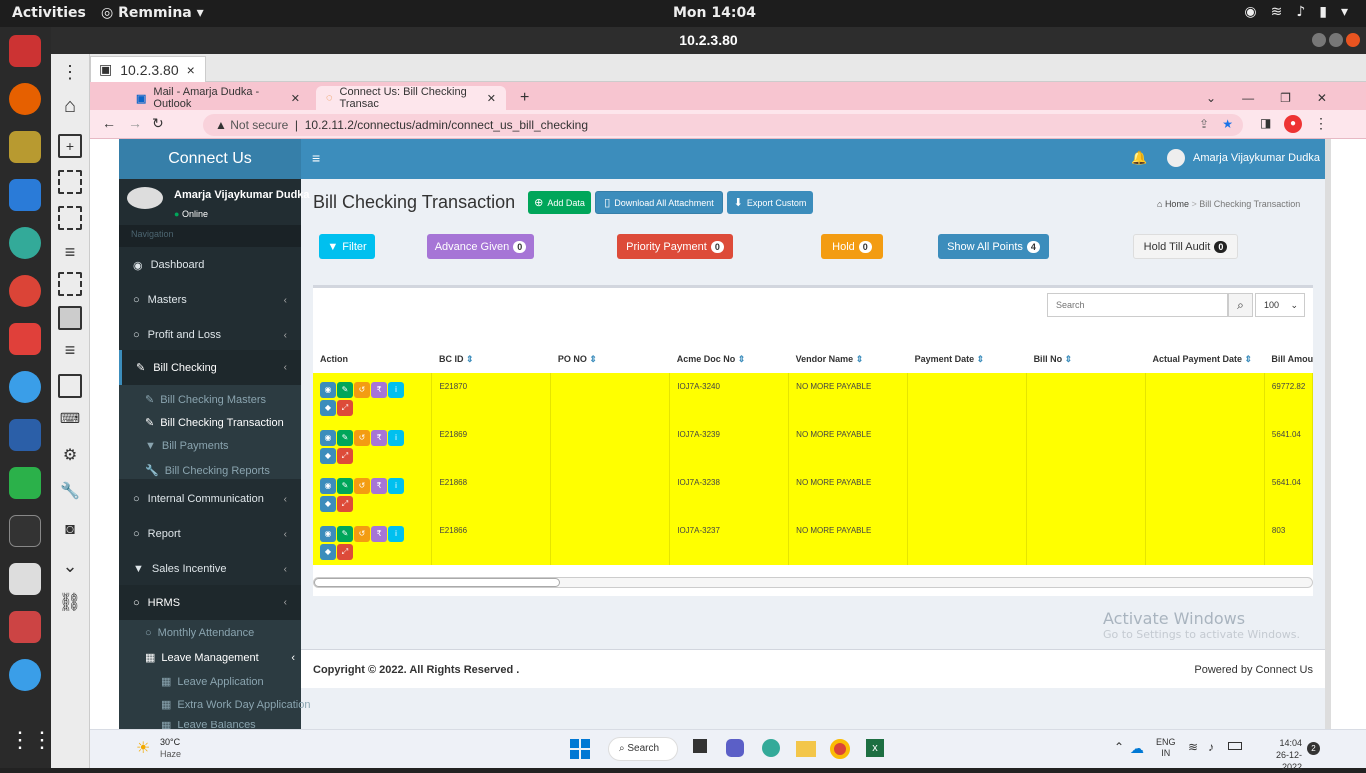 This screenshot has width=1366, height=773. Describe the element at coordinates (70, 420) in the screenshot. I see `keyboard-icon: ⌨` at that location.